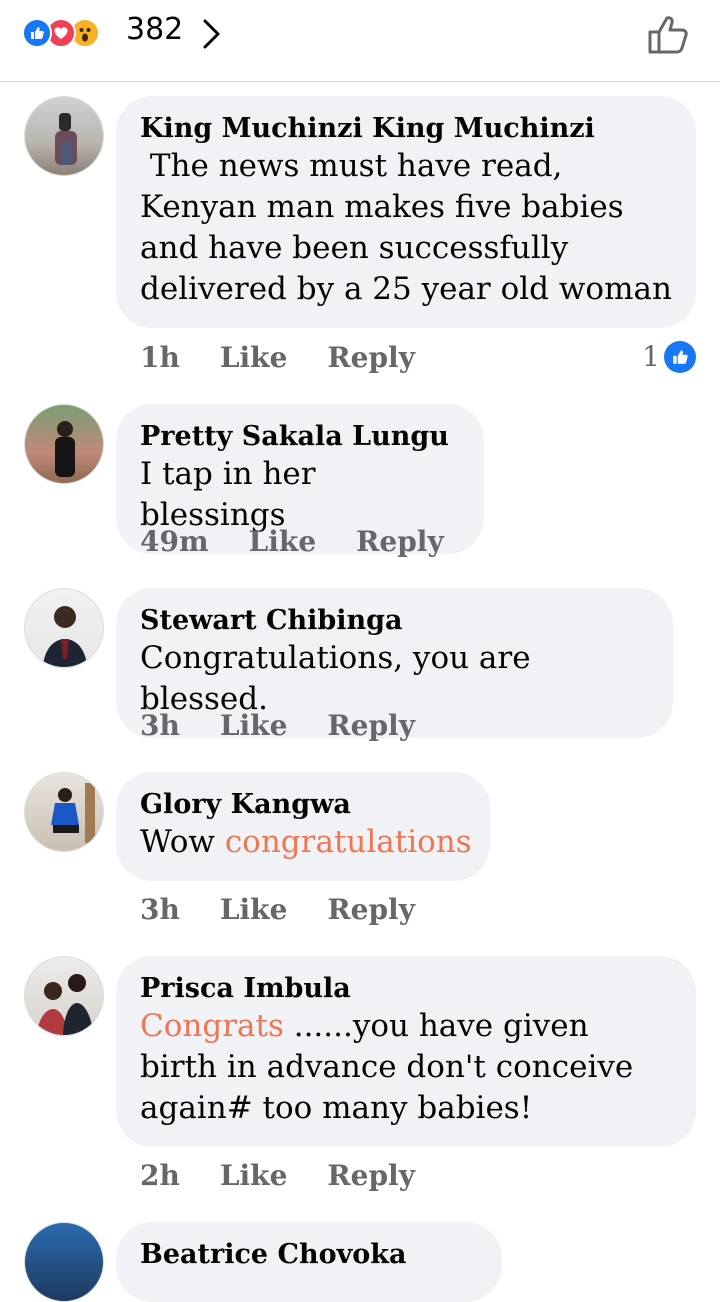 Image resolution: width=720 pixels, height=1302 pixels. I want to click on comment-actions: 1h Like Reply, so click(277, 358).